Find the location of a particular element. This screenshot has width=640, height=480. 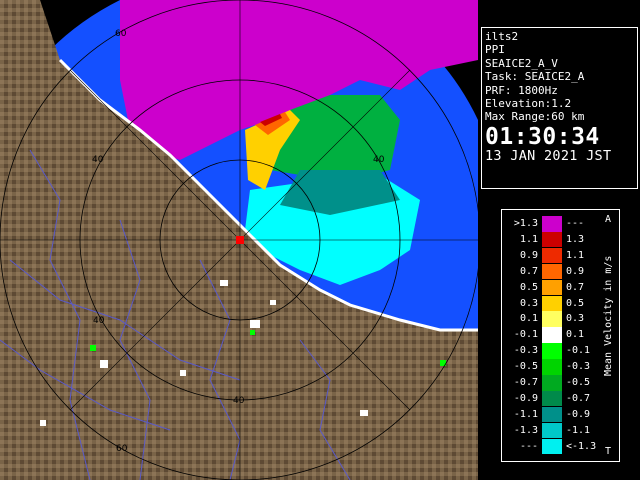

legend-row-high: -0.9 is located at coordinates (578, 414).